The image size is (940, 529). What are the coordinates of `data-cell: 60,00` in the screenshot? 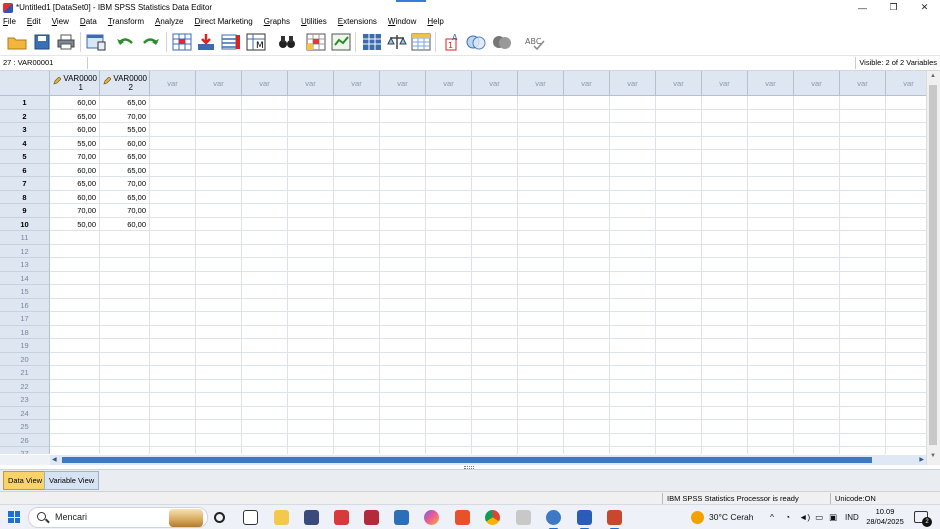 It's located at (125, 224).